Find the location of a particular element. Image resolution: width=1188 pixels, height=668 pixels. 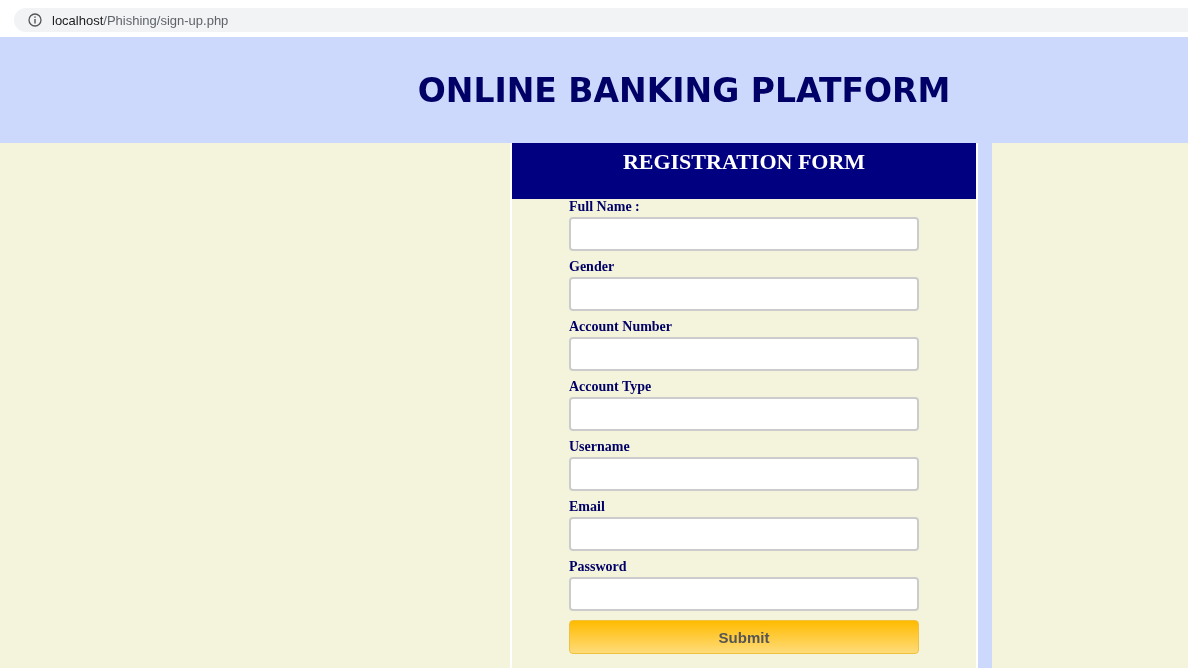

field-label: Email is located at coordinates (587, 507).